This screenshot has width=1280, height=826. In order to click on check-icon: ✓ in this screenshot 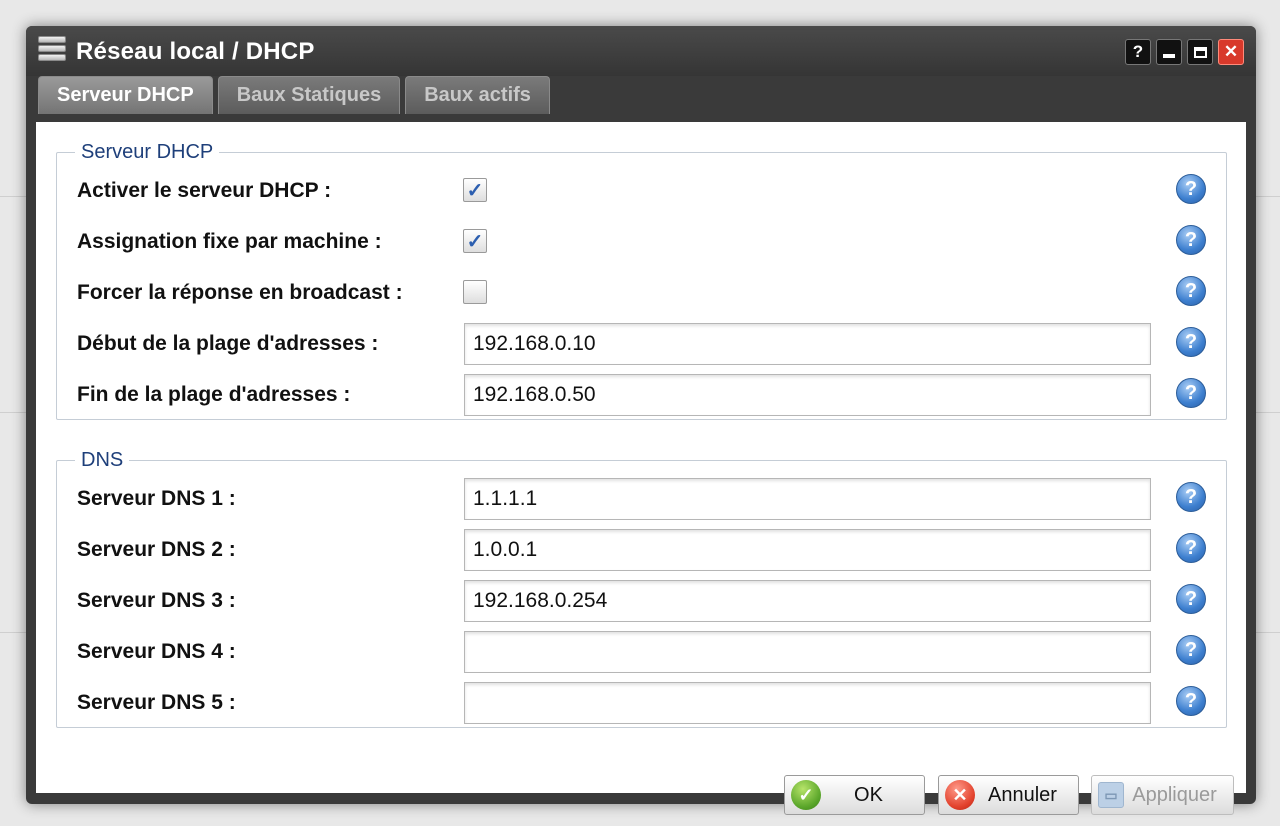, I will do `click(806, 795)`.